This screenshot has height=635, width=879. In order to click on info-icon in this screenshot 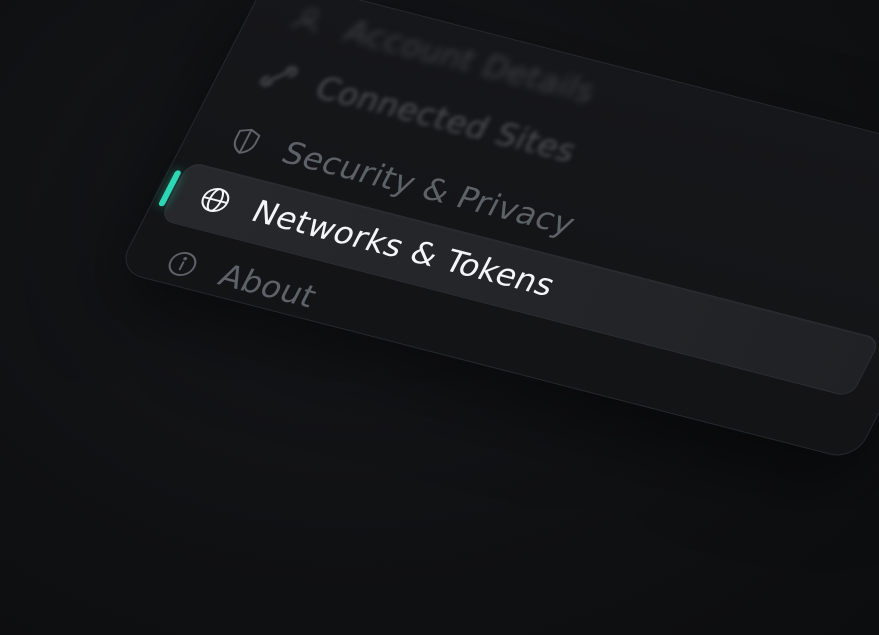, I will do `click(183, 264)`.